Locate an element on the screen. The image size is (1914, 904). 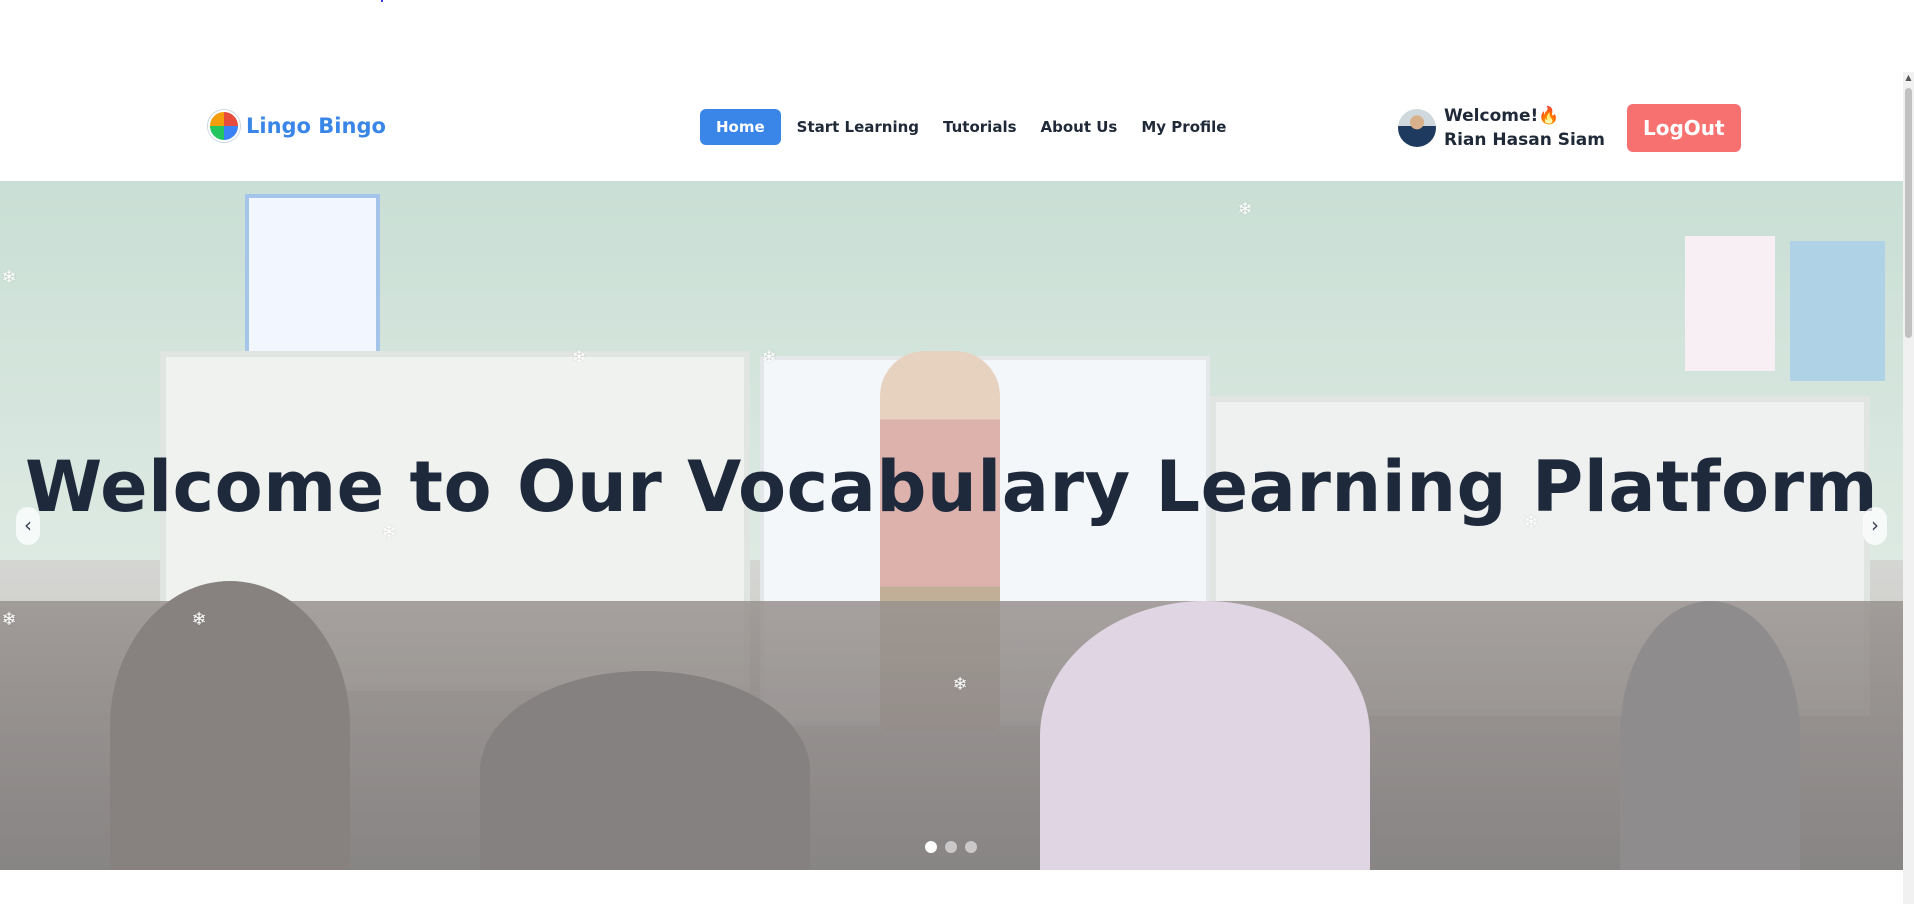
chevron-left-icon: ‹ is located at coordinates (28, 526).